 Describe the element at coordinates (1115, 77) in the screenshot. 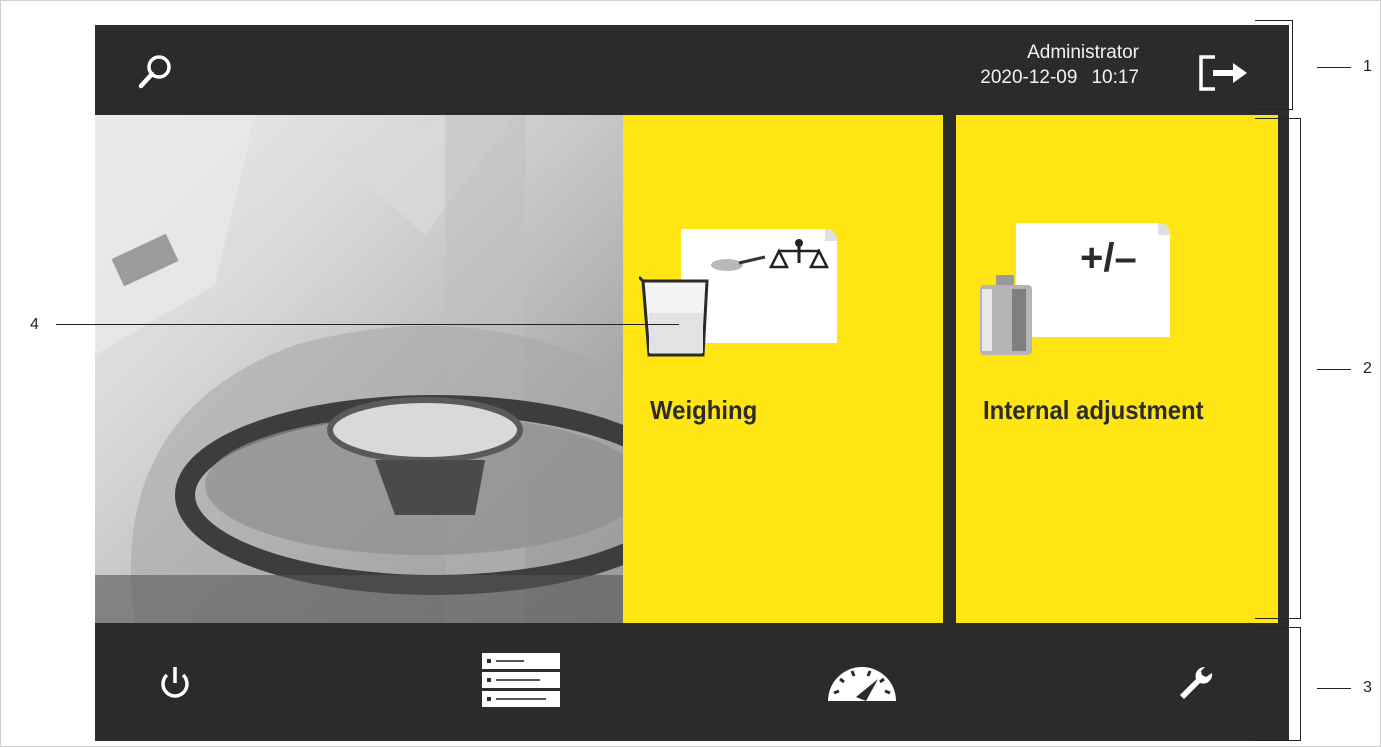

I see `current-time: 10:17` at that location.